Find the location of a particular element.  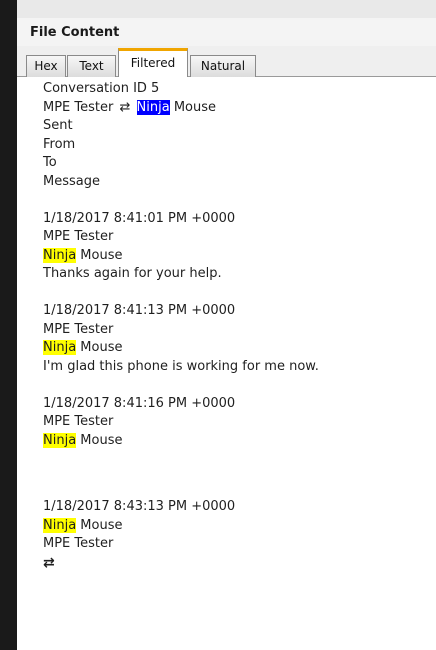

message-sent: 1/18/2017 8:43:13 PM +0000 is located at coordinates (139, 506).